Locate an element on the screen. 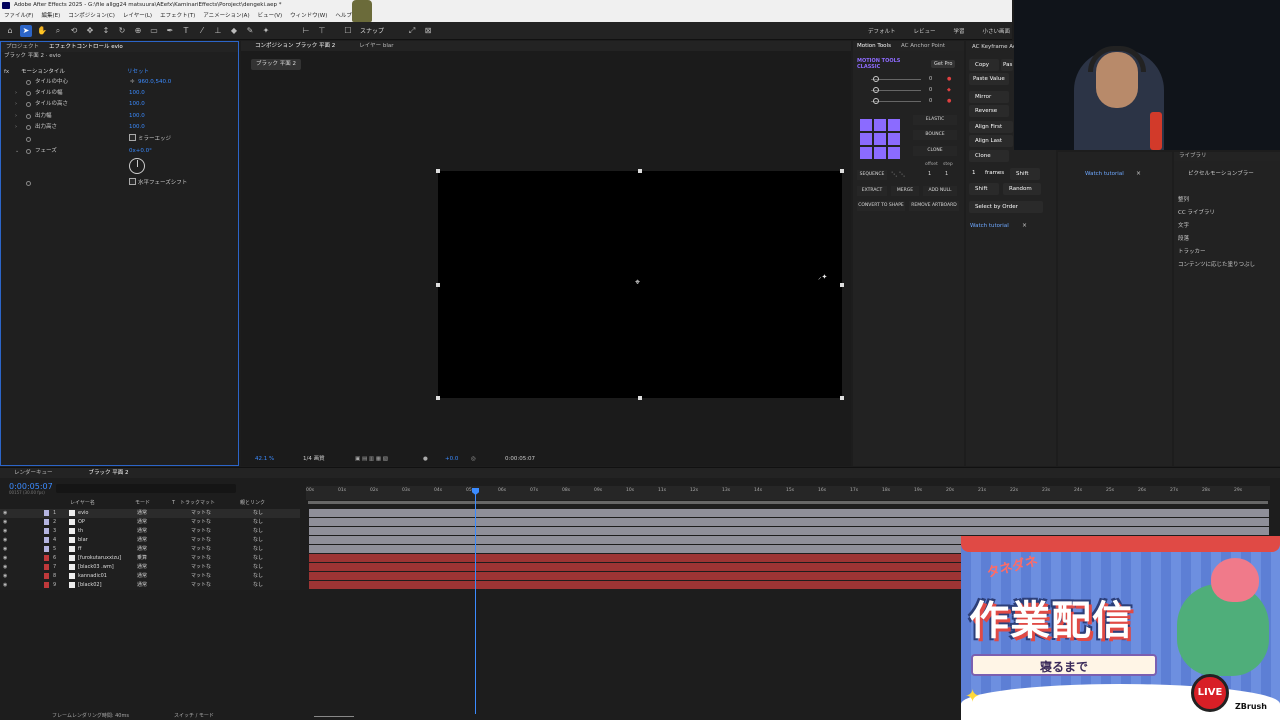 This screenshot has height=720, width=1280. elastic-button: ELASTIC is located at coordinates (935, 120).